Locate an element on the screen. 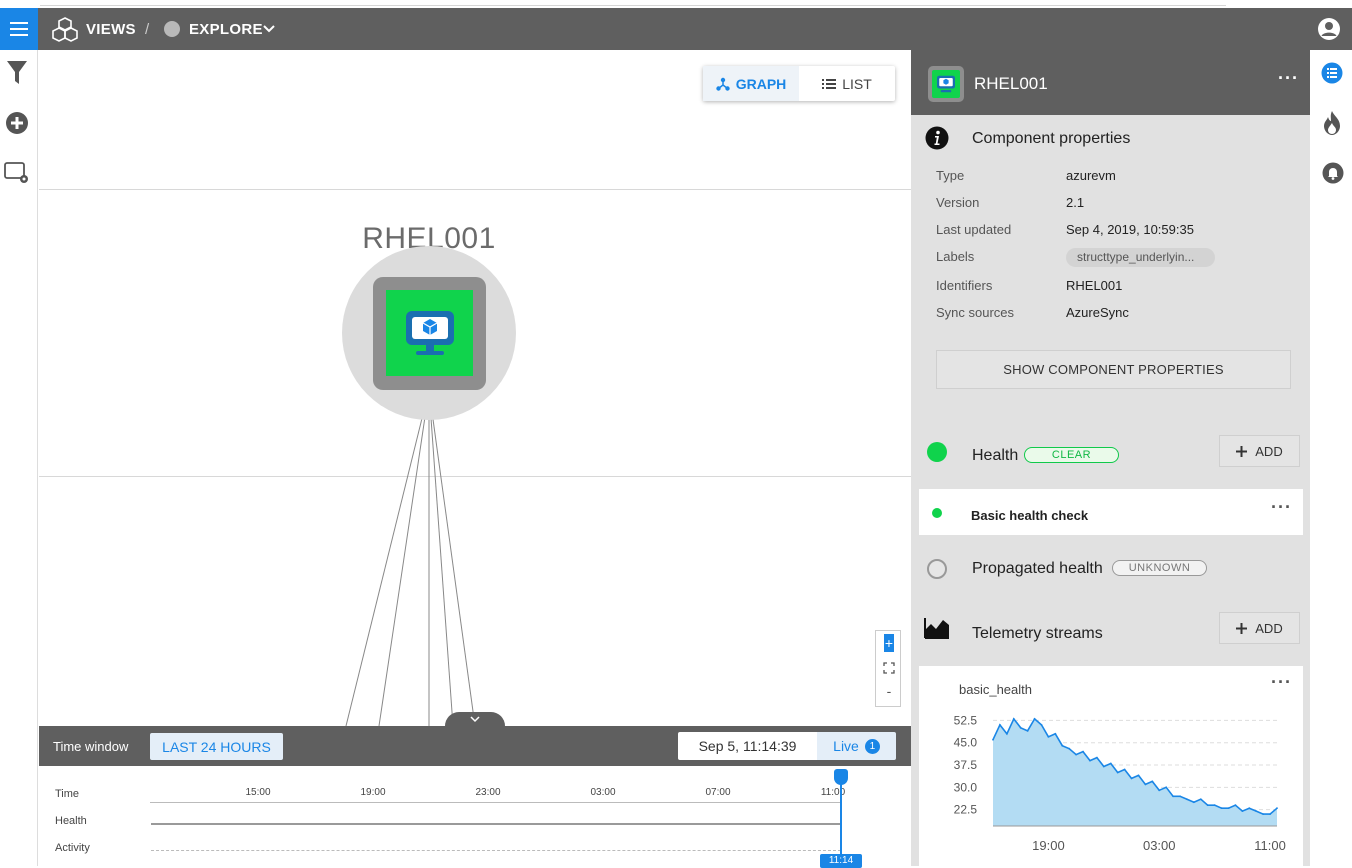  property-key: Type is located at coordinates (950, 175).